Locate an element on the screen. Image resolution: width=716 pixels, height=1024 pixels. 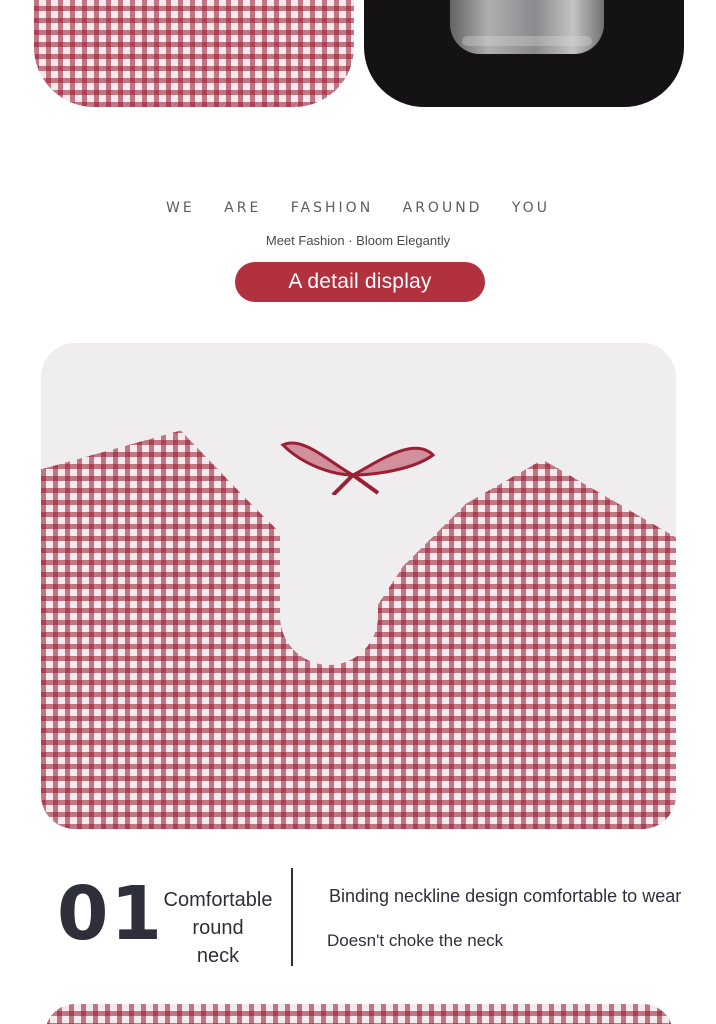
glass-bottle is located at coordinates (527, 27).